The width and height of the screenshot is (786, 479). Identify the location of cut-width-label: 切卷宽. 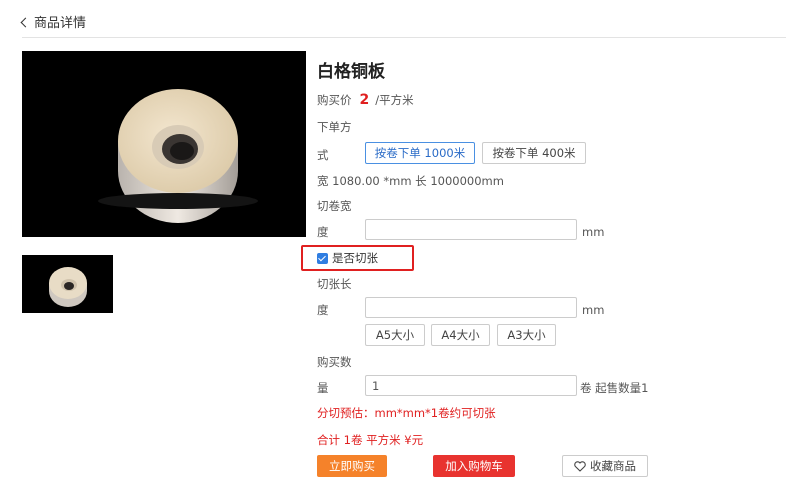
(334, 206).